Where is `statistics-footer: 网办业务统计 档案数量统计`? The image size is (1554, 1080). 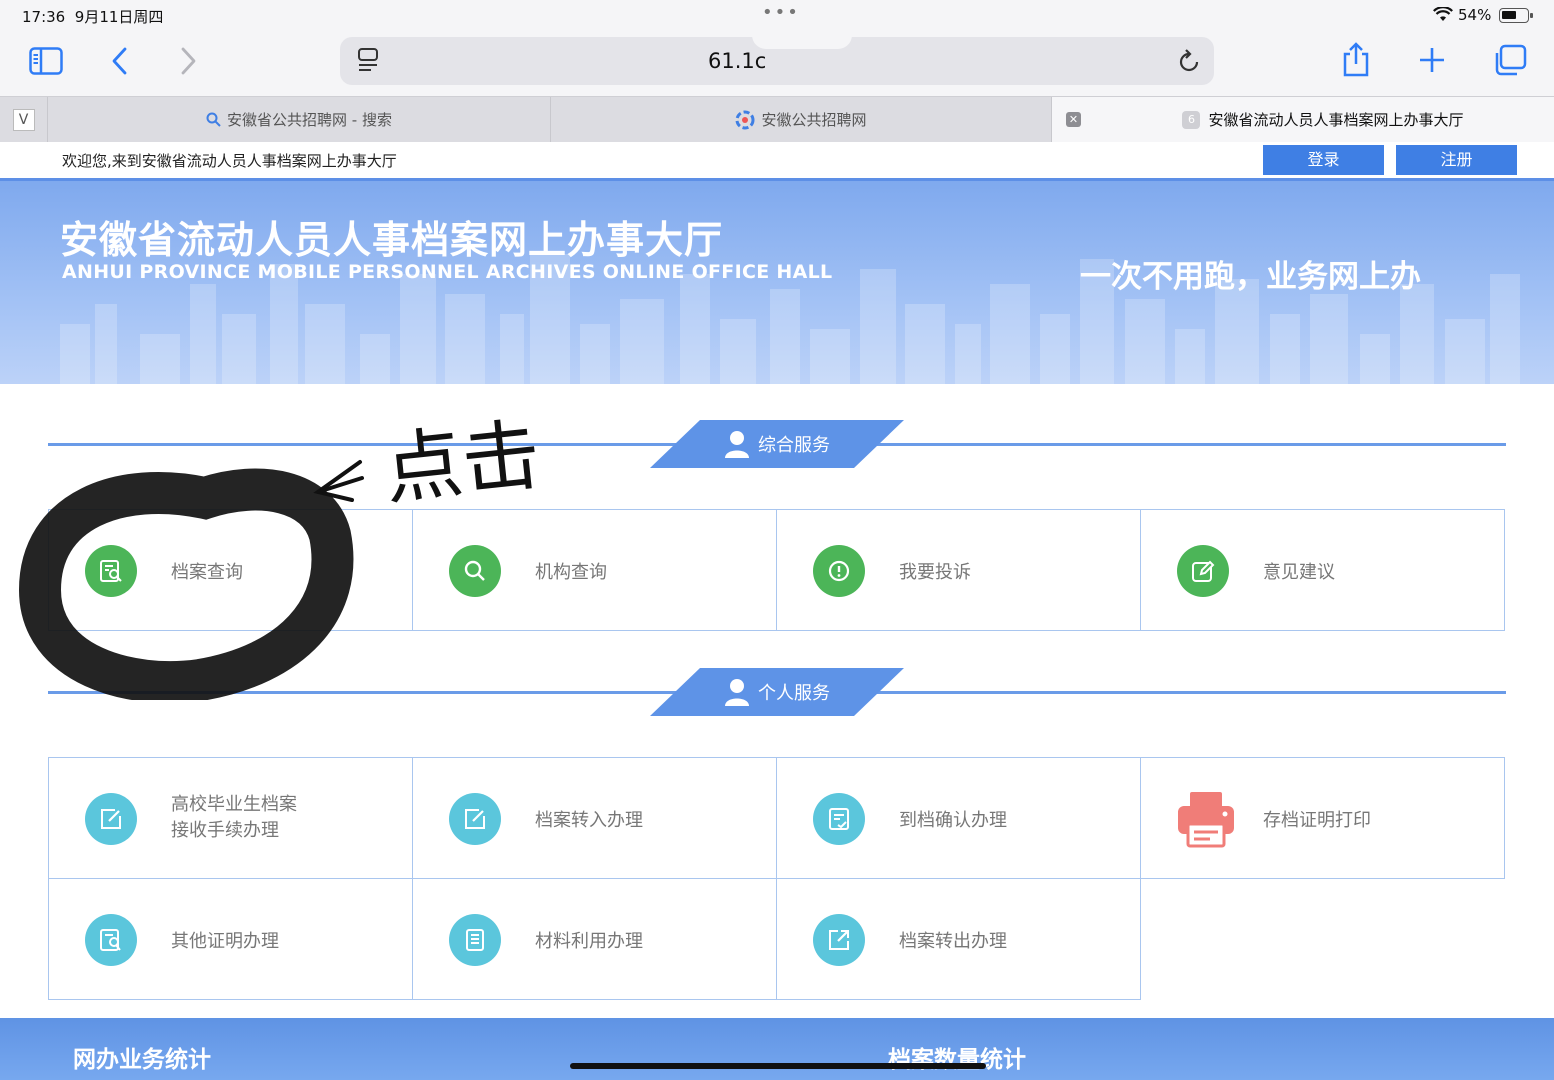
statistics-footer: 网办业务统计 档案数量统计 is located at coordinates (777, 1049).